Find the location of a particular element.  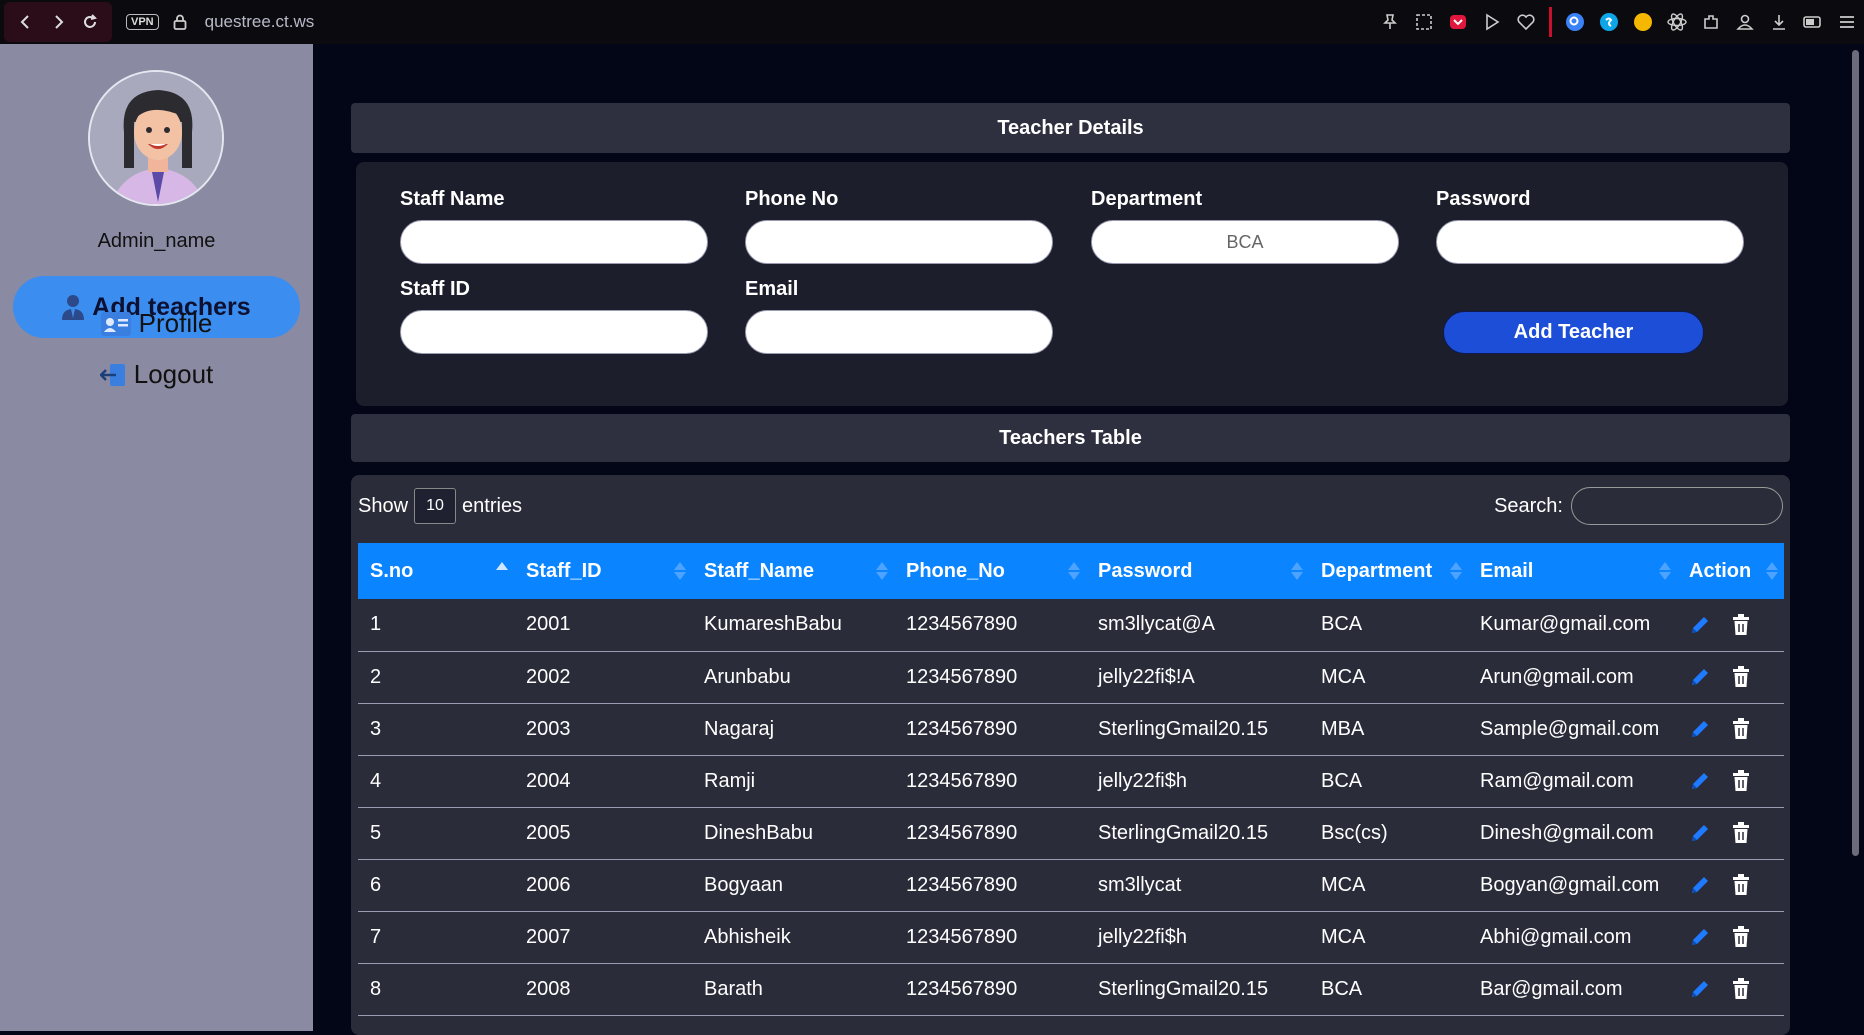

column-header: Department is located at coordinates (1388, 571).